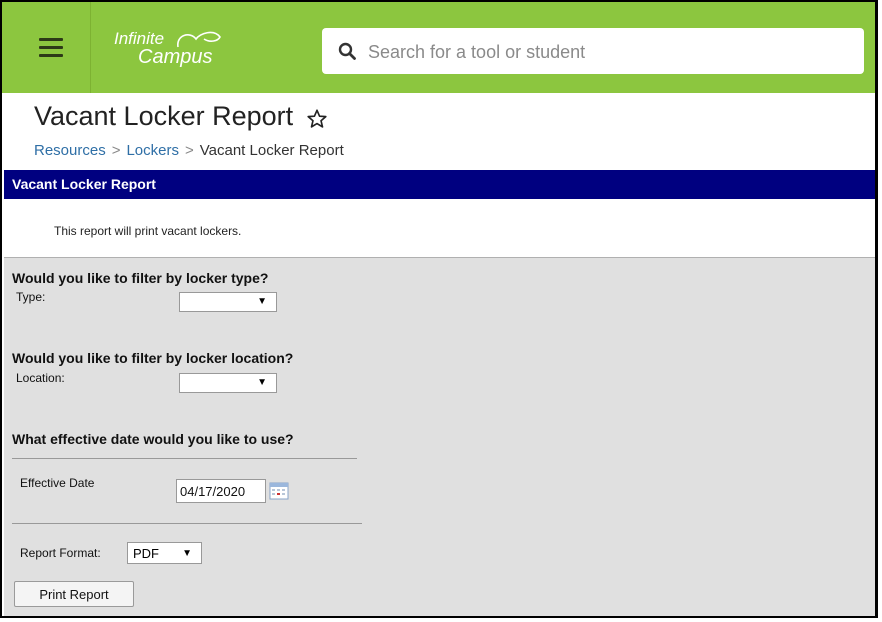 The width and height of the screenshot is (882, 622). Describe the element at coordinates (347, 51) in the screenshot. I see `search-icon` at that location.